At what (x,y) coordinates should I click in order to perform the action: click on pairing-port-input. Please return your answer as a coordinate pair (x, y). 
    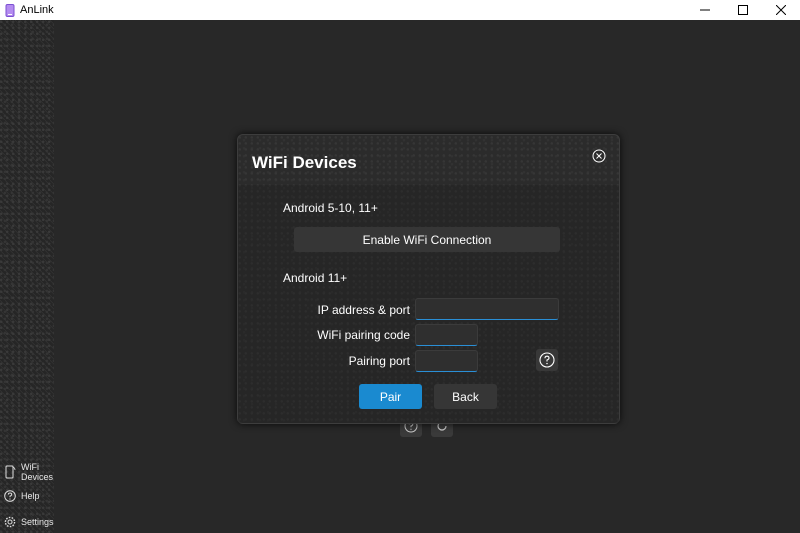
    Looking at the image, I should click on (446, 361).